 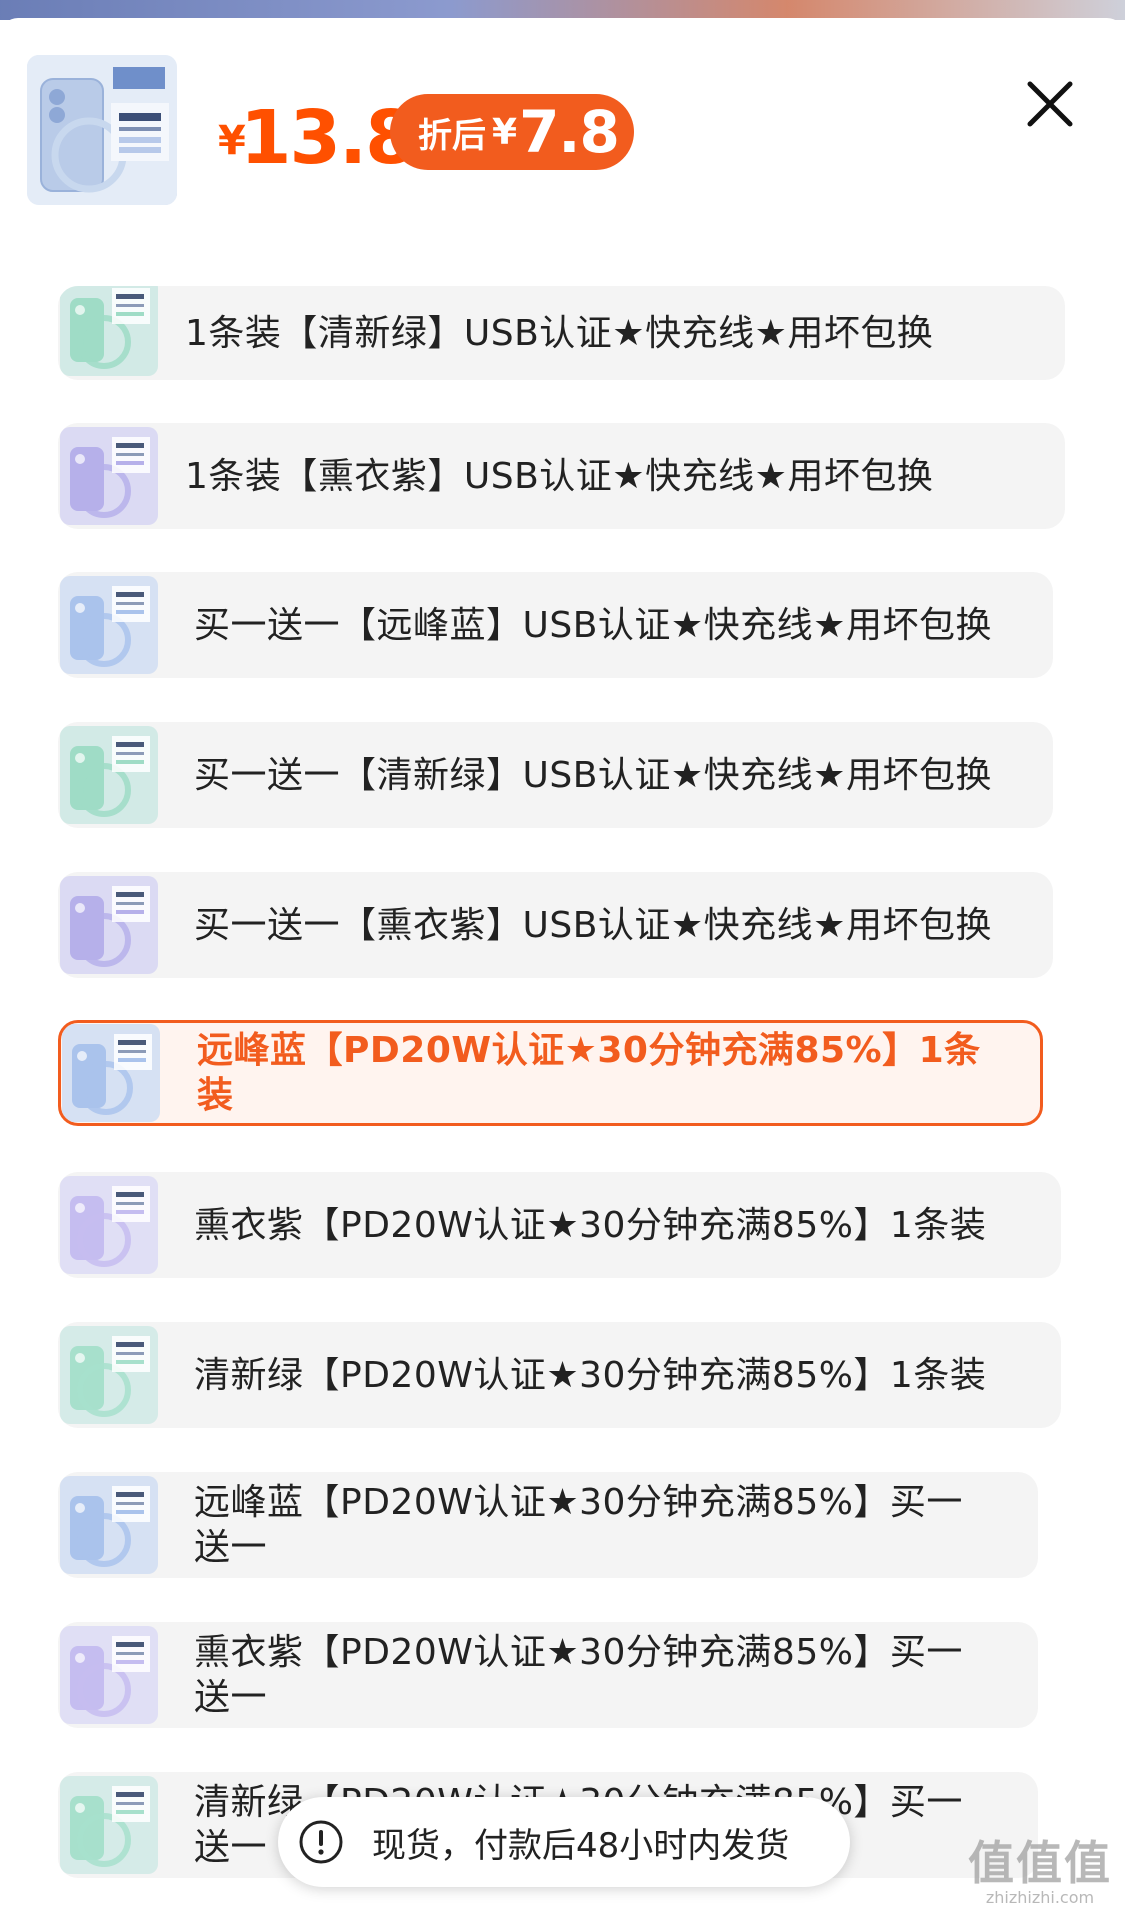 I want to click on sku-option: 远峰蓝【PD20W认证★30分钟充满85%】1条装, so click(x=550, y=1073).